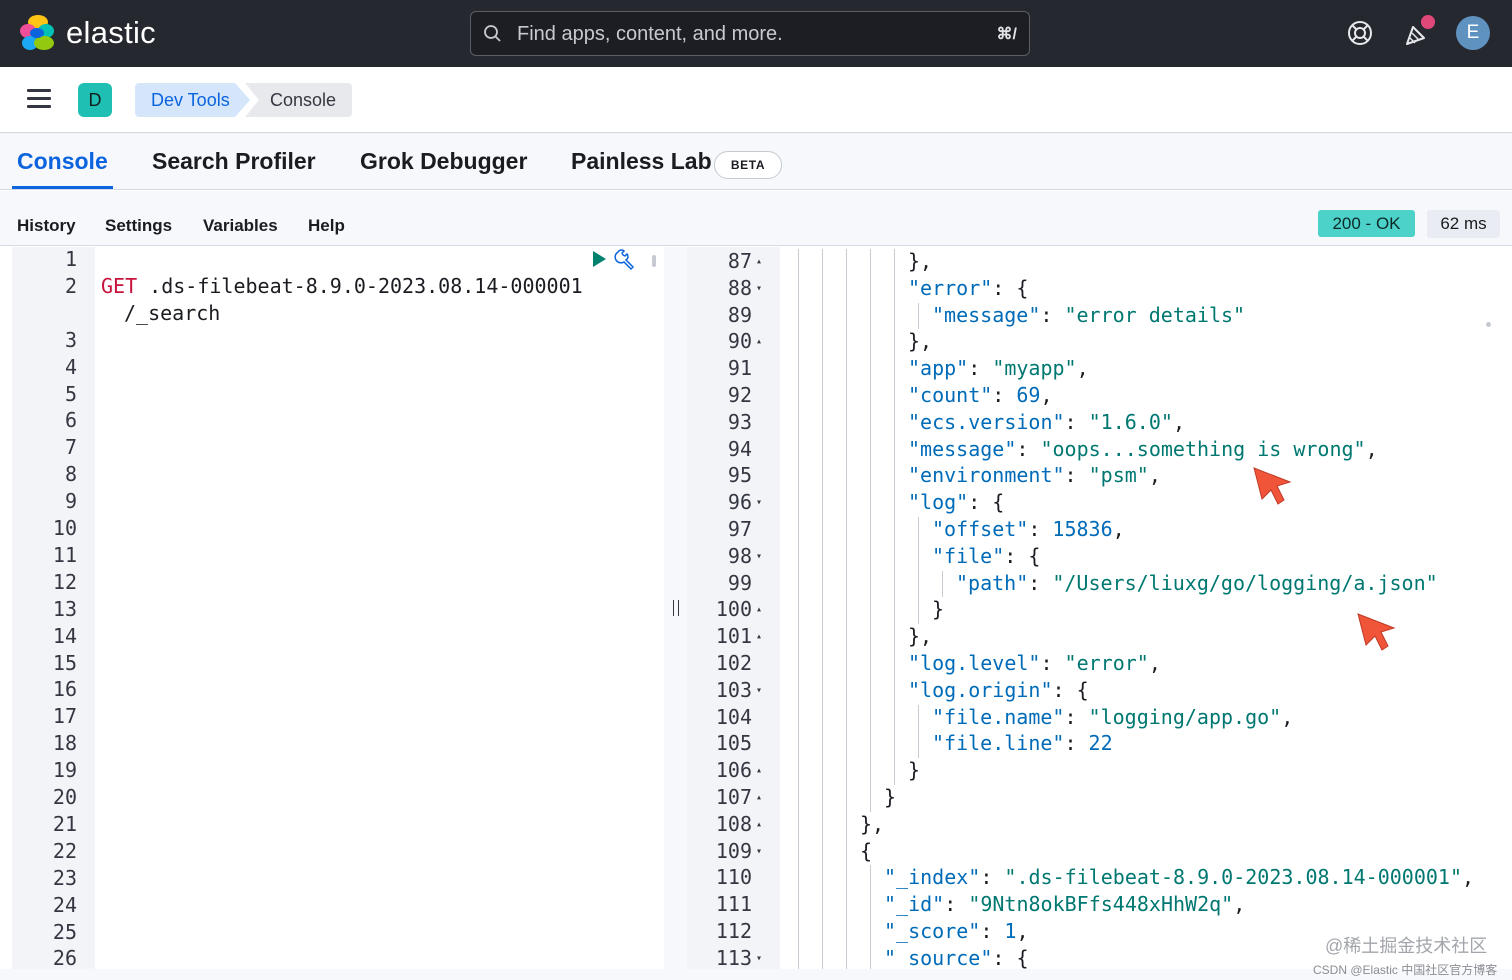 This screenshot has height=980, width=1512. What do you see at coordinates (866, 850) in the screenshot?
I see `response-line: {` at bounding box center [866, 850].